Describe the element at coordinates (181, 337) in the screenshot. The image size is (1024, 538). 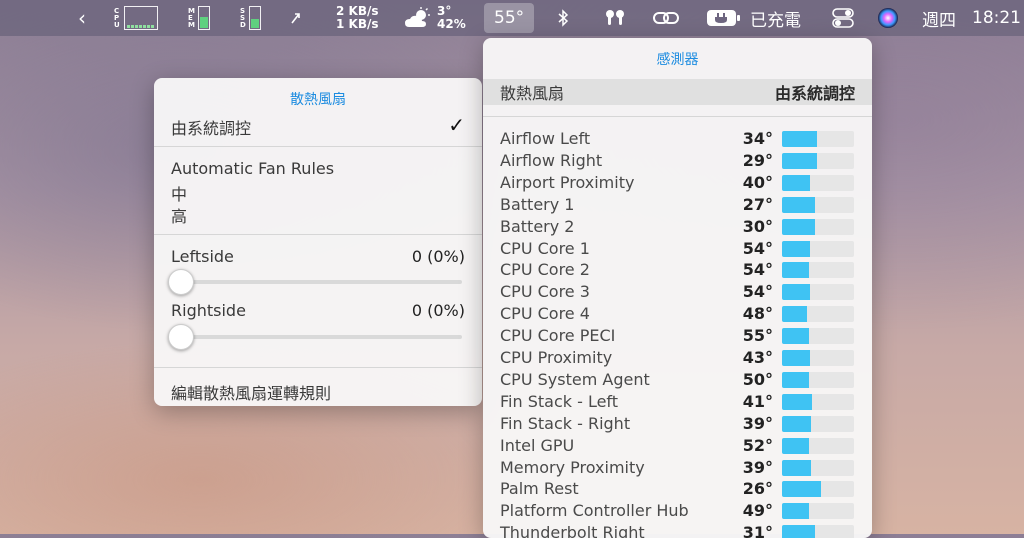
I see `fan-right-slider-knob` at that location.